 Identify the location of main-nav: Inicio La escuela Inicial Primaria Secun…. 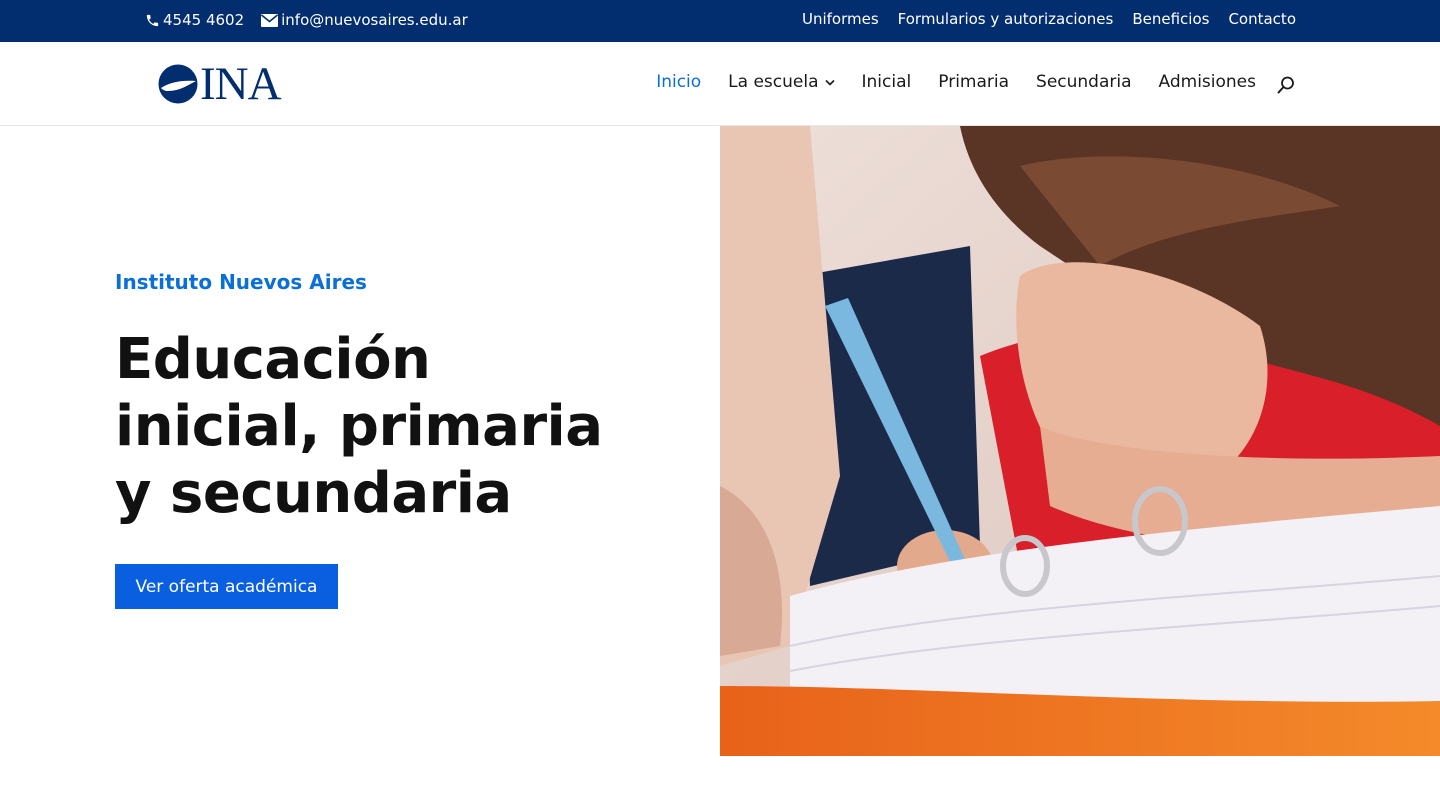
(942, 82).